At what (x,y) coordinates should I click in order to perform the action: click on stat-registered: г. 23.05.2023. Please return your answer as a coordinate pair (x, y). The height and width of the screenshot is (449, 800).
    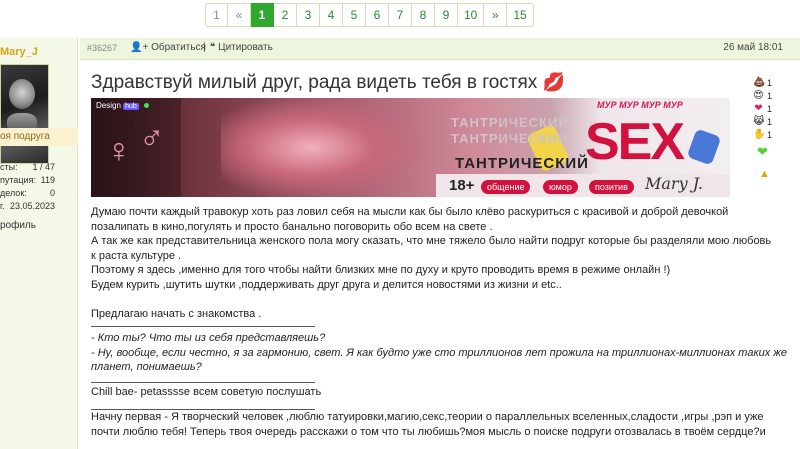
    Looking at the image, I should click on (27, 206).